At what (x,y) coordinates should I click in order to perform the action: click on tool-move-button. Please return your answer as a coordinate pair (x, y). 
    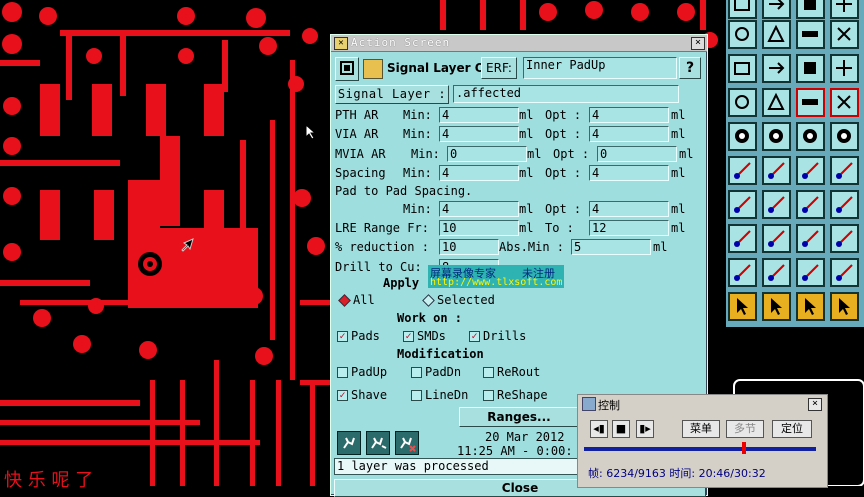
    Looking at the image, I should click on (776, 238).